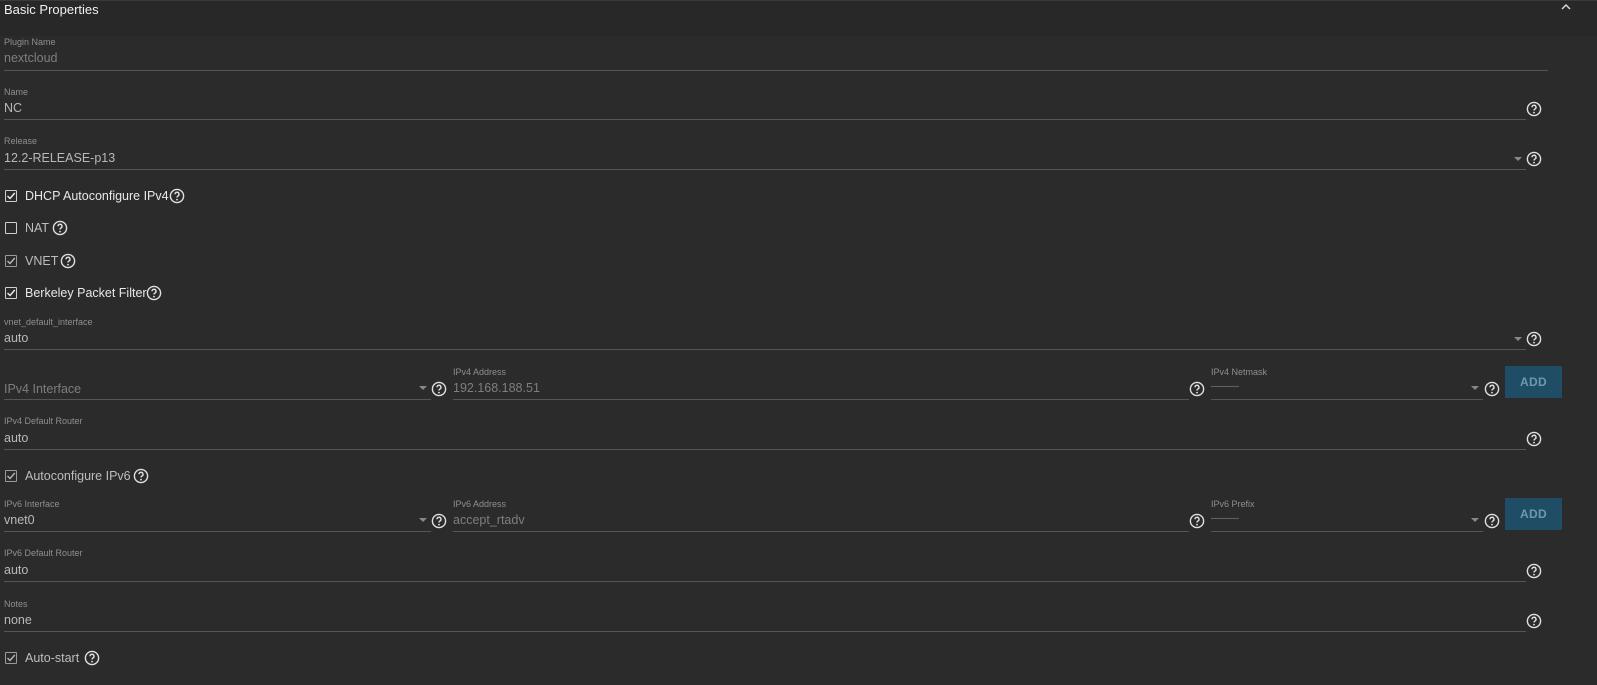  What do you see at coordinates (765, 581) in the screenshot?
I see `ipv6-default-router-underline` at bounding box center [765, 581].